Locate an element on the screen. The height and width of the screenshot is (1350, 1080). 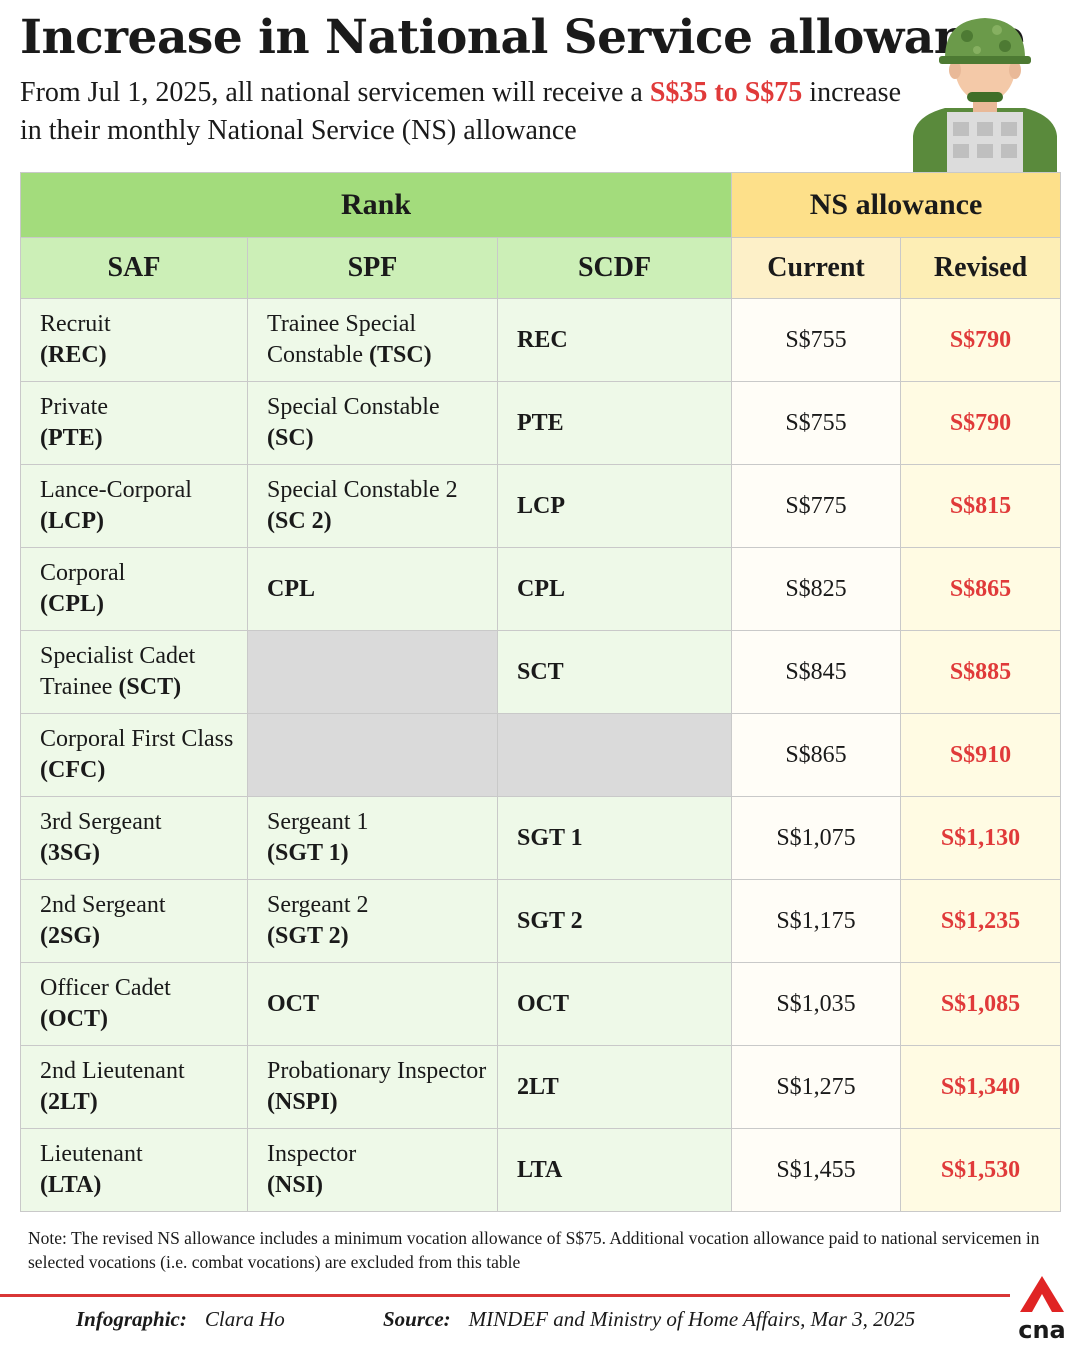
scdf-rank-cell: 2LT is located at coordinates (614, 1087).